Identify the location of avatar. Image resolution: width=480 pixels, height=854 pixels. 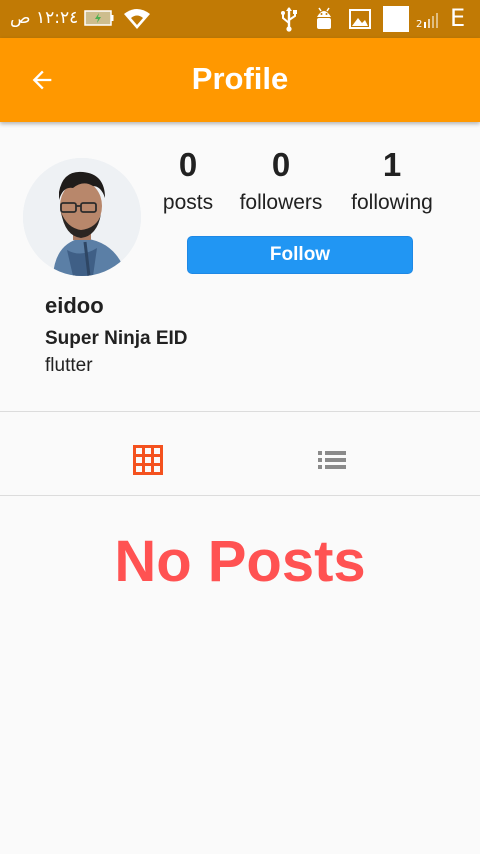
(82, 217).